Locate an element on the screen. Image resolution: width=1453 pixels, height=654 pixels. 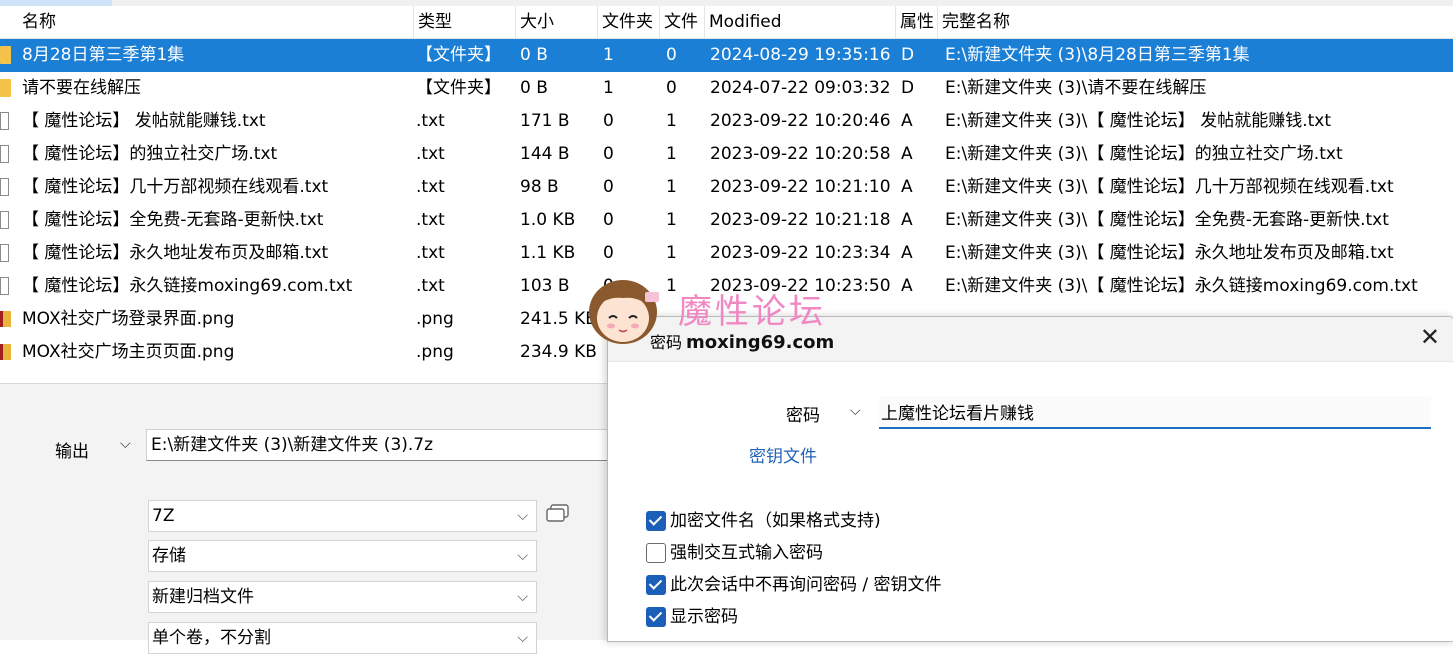
cell-size: 98 B is located at coordinates (539, 187).